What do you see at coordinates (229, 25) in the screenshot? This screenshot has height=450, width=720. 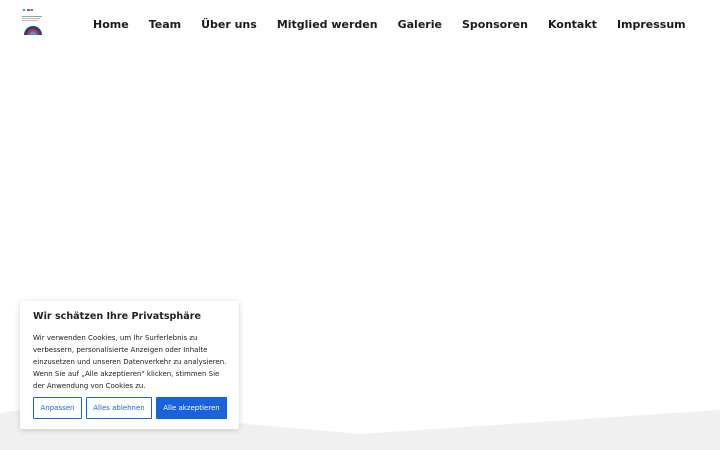 I see `nav-item-ueber-uns: Über uns` at bounding box center [229, 25].